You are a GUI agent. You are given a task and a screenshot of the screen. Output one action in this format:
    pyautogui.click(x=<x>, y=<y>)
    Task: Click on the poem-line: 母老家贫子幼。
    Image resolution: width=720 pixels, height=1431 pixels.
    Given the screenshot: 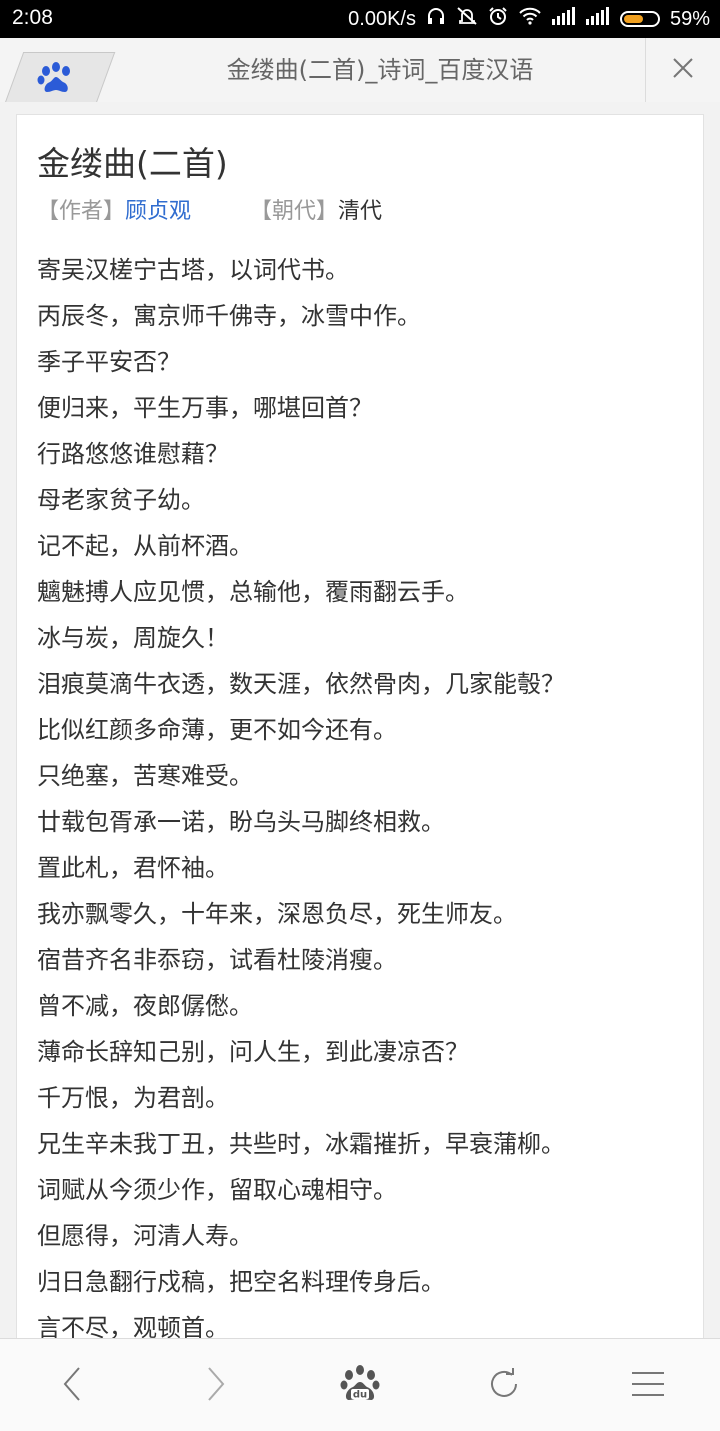 What is the action you would take?
    pyautogui.click(x=121, y=500)
    